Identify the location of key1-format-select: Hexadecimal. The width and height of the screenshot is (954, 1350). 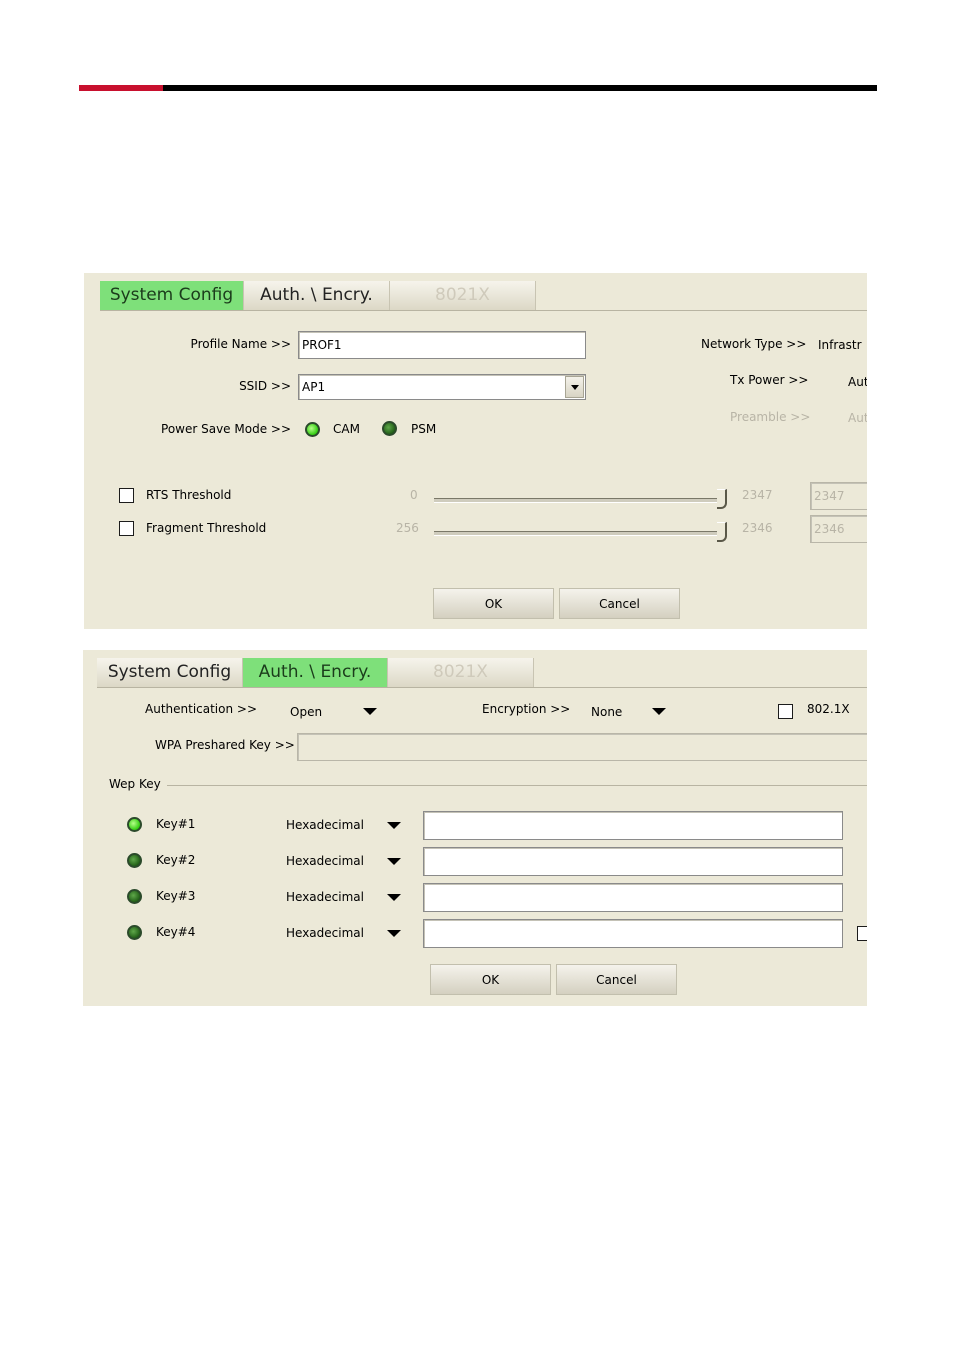
(325, 825).